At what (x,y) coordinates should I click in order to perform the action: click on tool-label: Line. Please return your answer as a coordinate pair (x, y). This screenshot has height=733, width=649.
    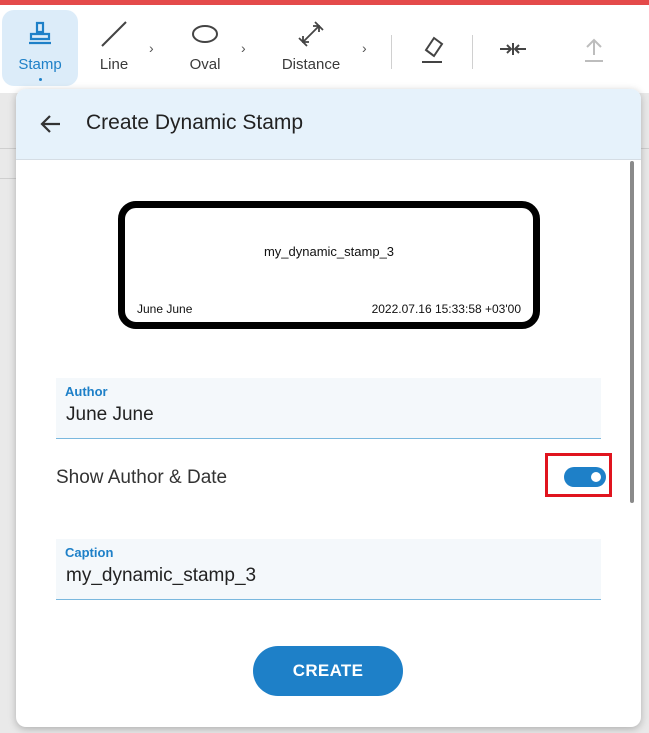
    Looking at the image, I should click on (114, 64).